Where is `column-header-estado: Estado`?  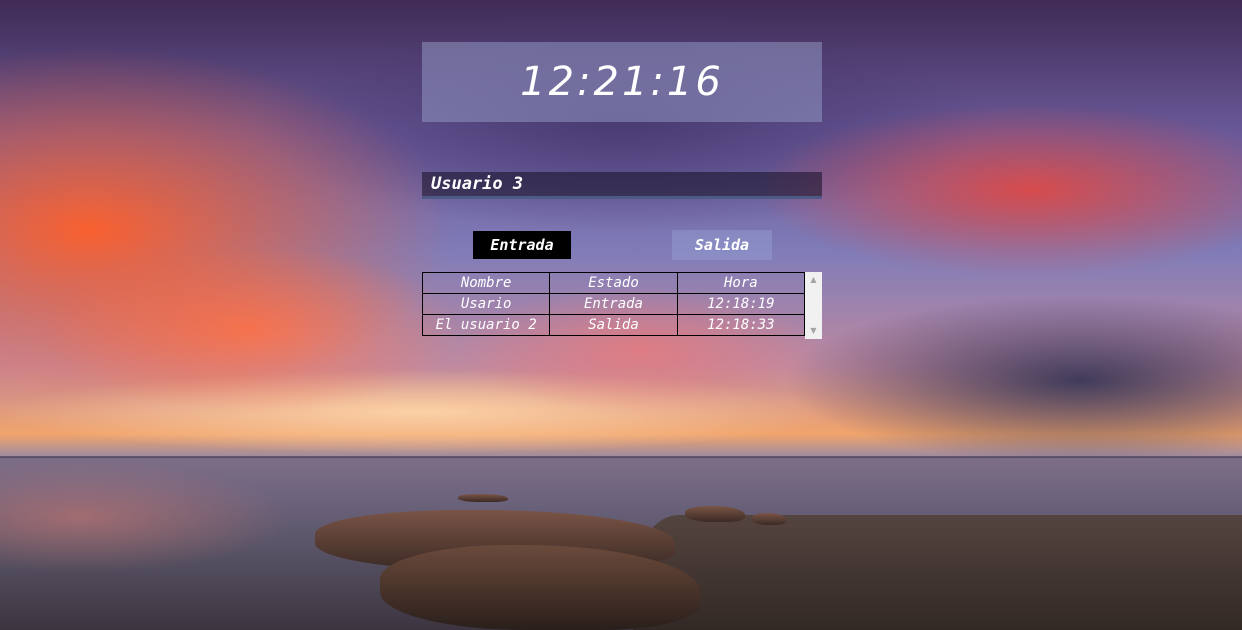 column-header-estado: Estado is located at coordinates (613, 283).